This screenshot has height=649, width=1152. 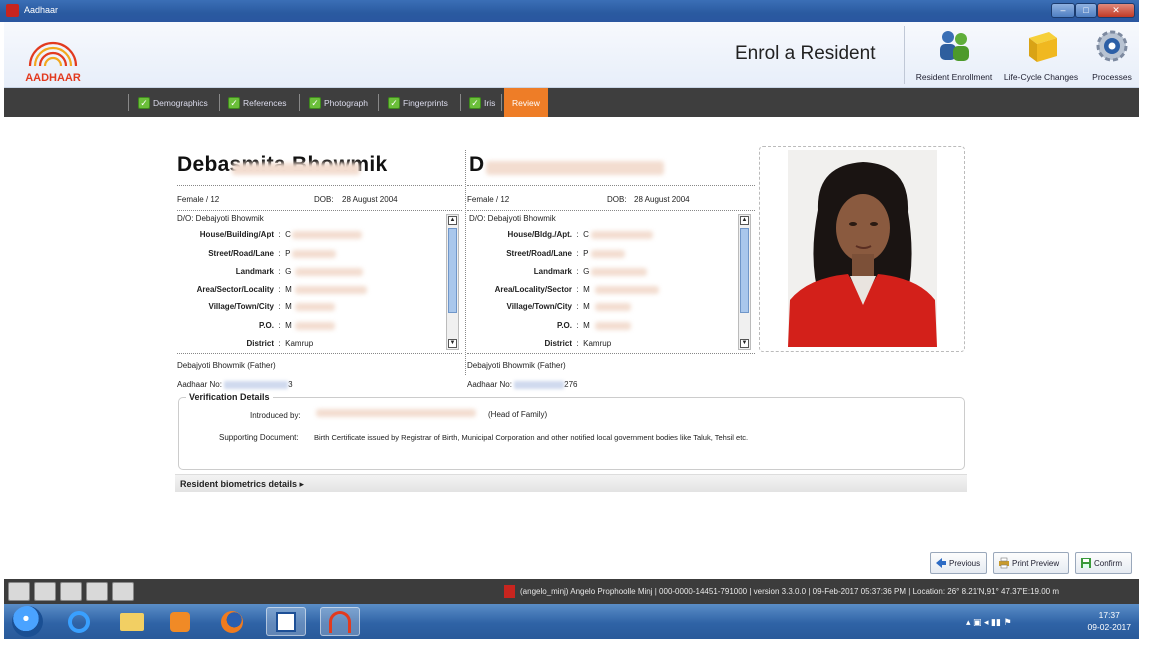 What do you see at coordinates (1112, 77) in the screenshot?
I see `process-label: Processes` at bounding box center [1112, 77].